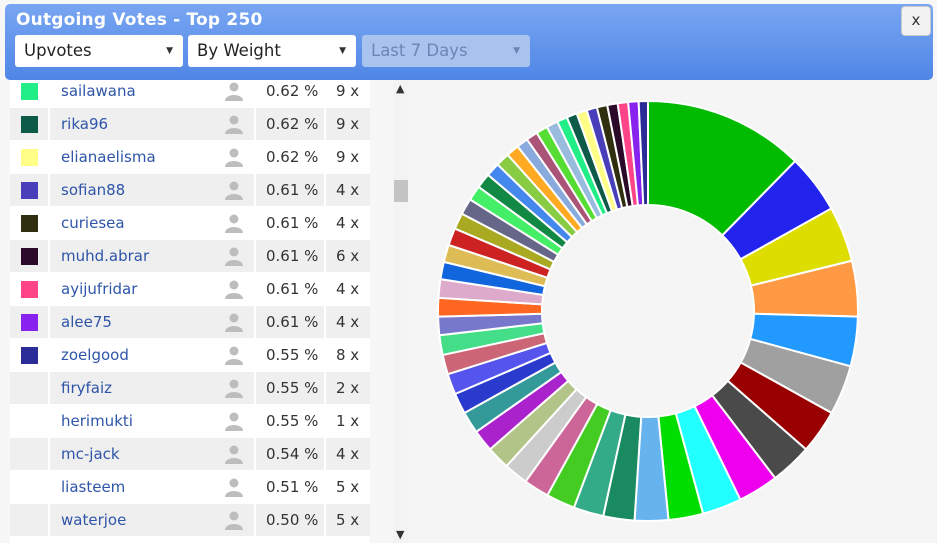 This screenshot has width=937, height=543. Describe the element at coordinates (190, 289) in the screenshot. I see `table-row: ayijufridar 0.61 % 4 x` at that location.